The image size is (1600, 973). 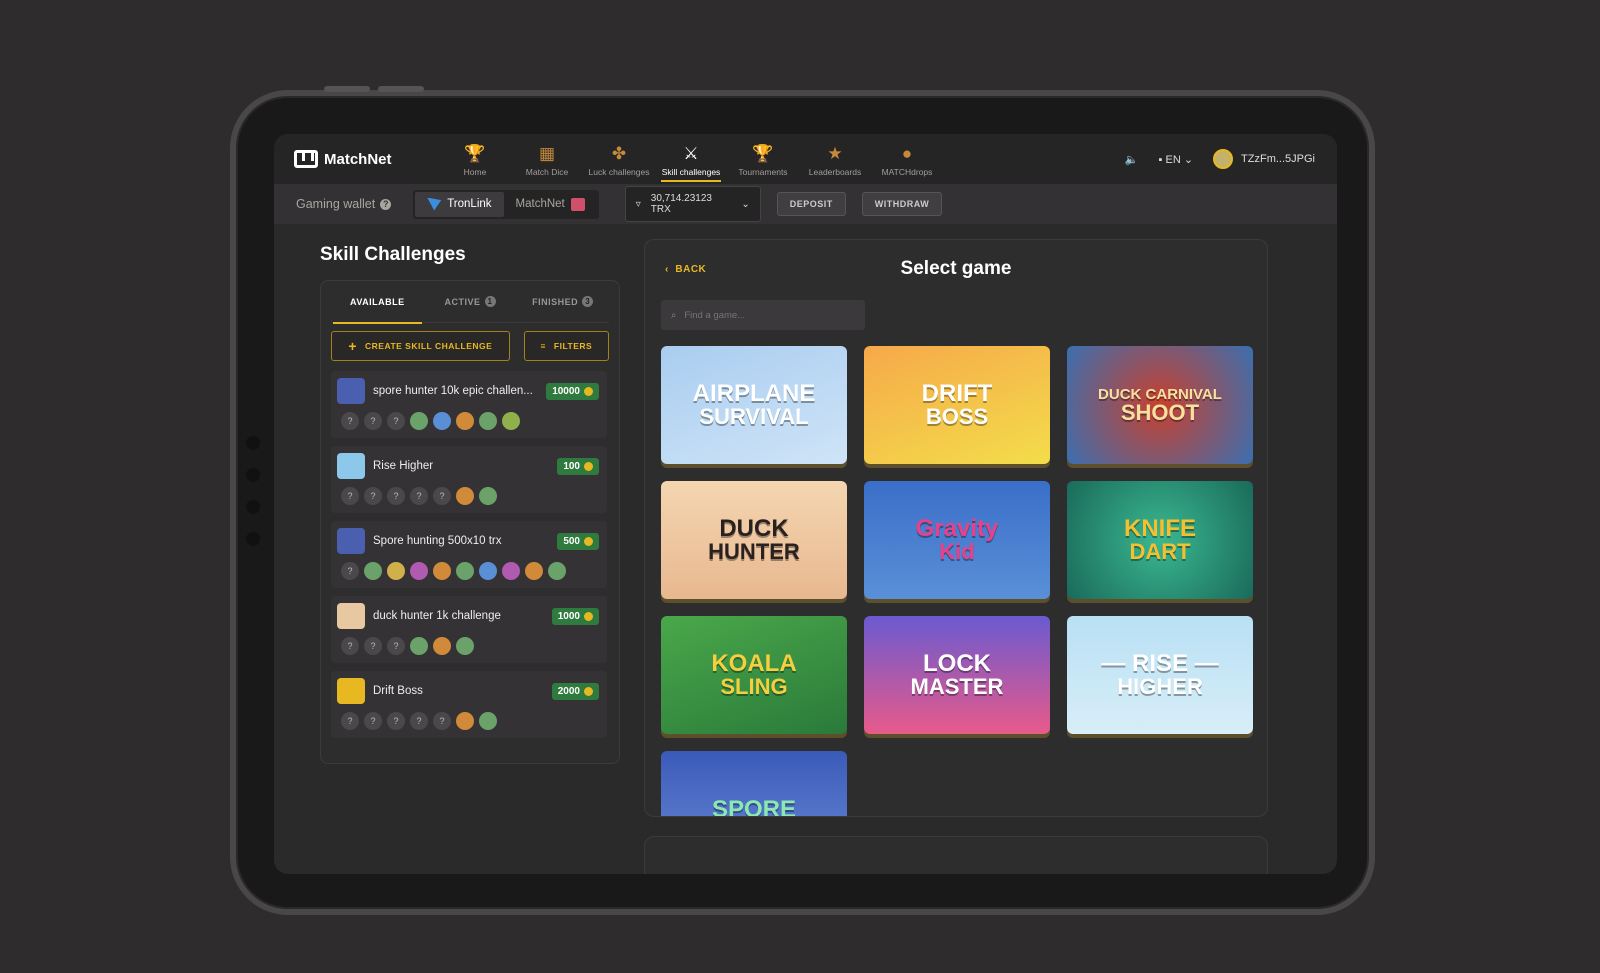 I want to click on game-card: AIRPLANE SURVIVAL, so click(x=754, y=405).